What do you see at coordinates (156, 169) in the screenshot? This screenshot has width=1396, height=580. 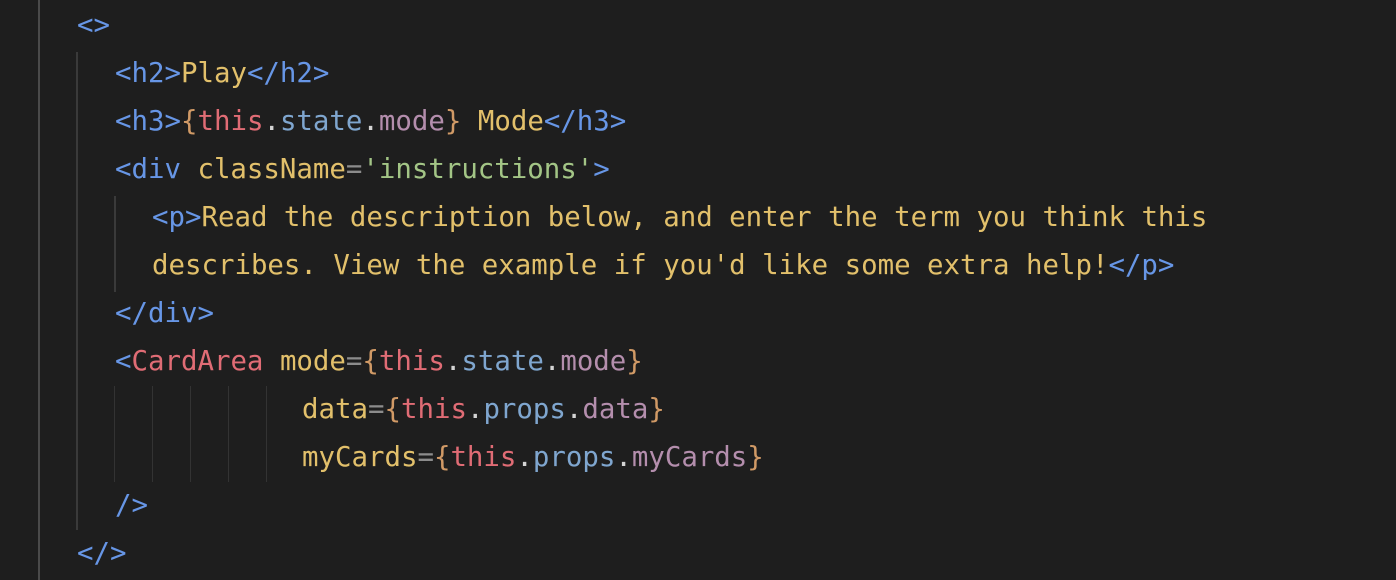 I see `code-token: <div` at bounding box center [156, 169].